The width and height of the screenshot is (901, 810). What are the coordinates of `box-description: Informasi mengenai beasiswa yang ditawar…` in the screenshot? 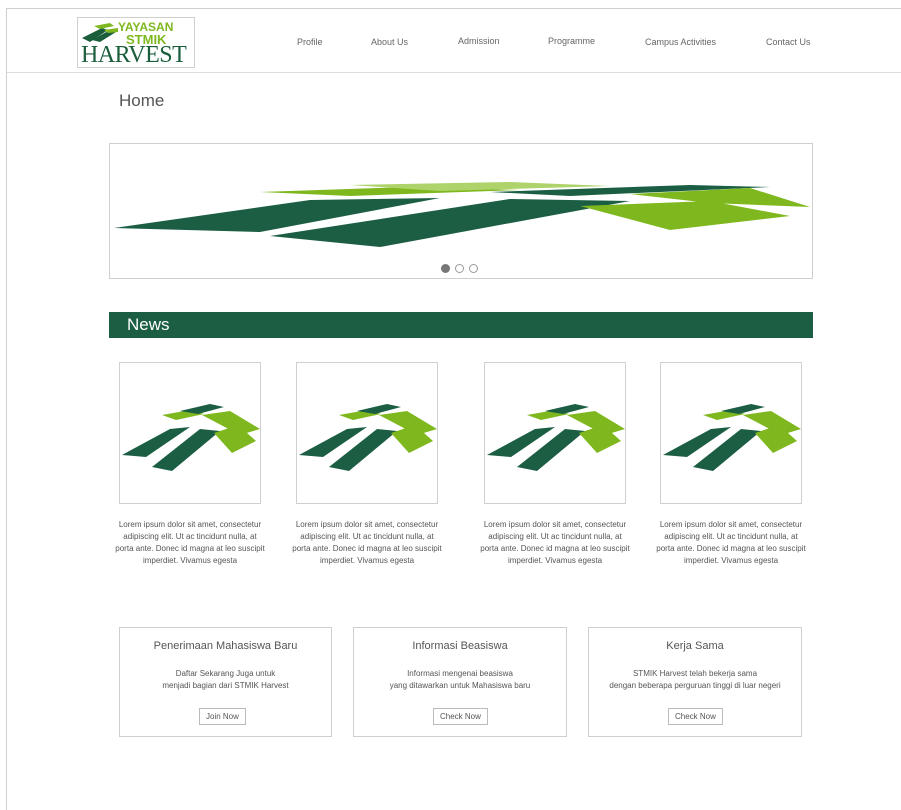 It's located at (460, 679).